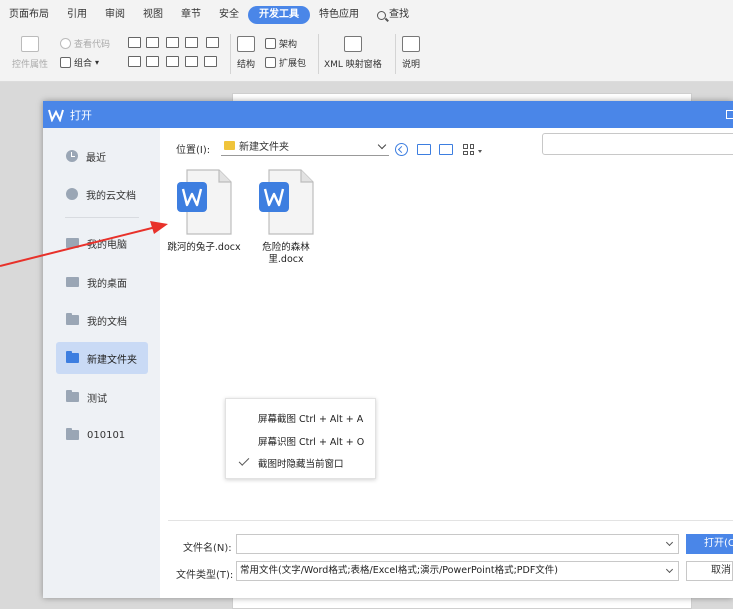 The height and width of the screenshot is (609, 733). I want to click on architecture-icon, so click(270, 43).